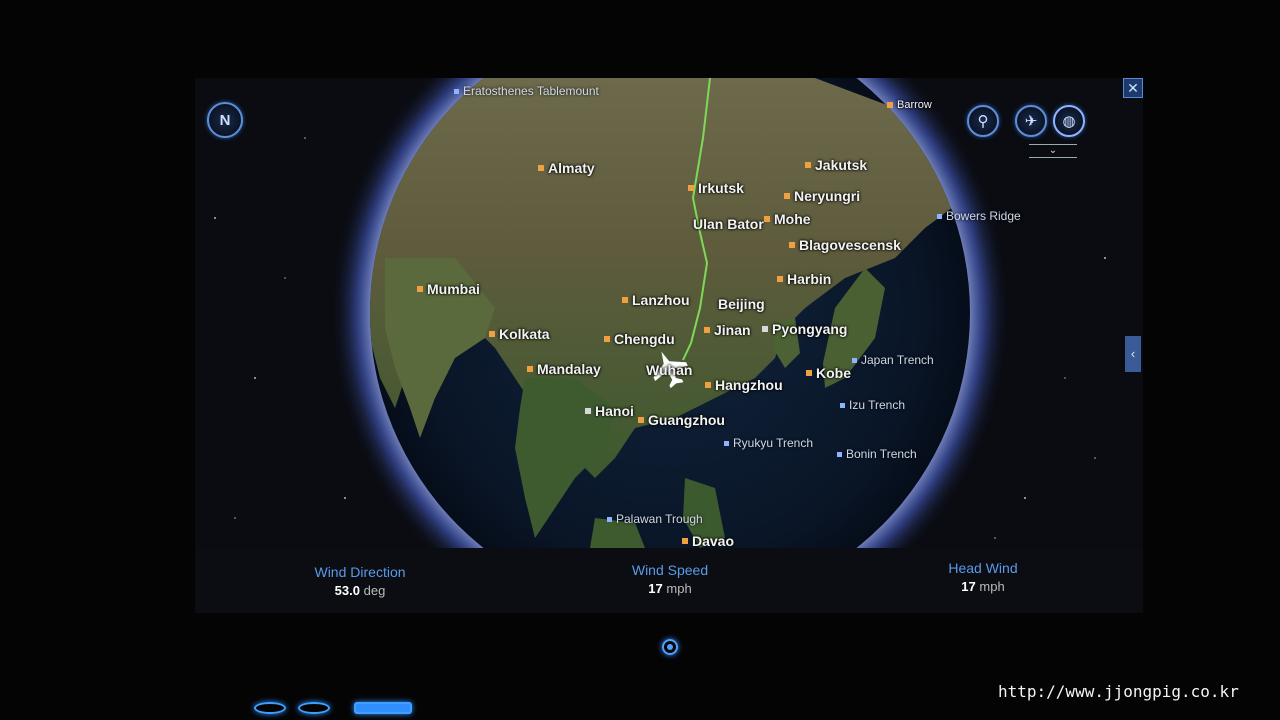 Image resolution: width=1280 pixels, height=720 pixels. I want to click on globe-icon: ◍, so click(1069, 121).